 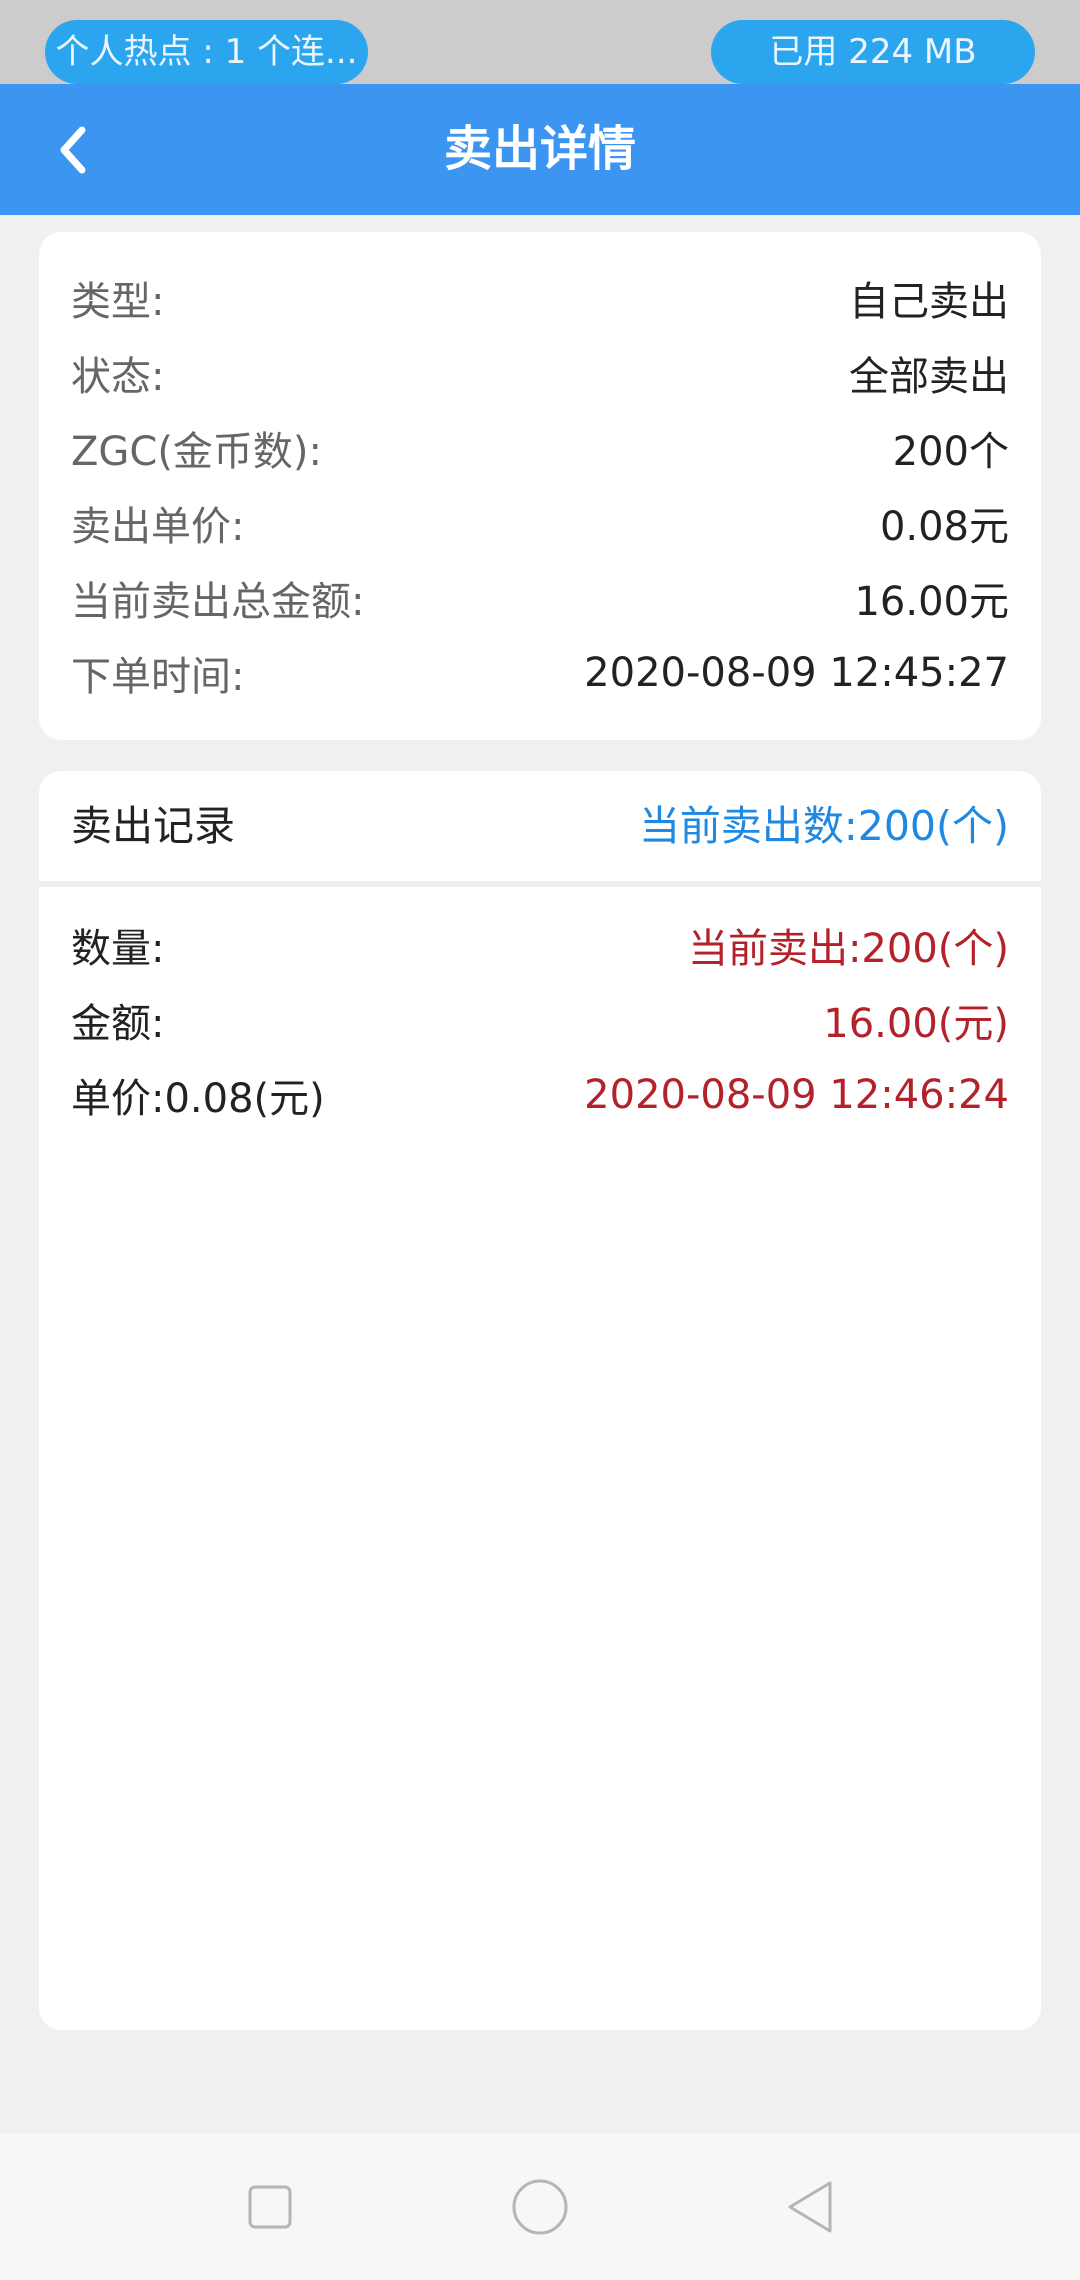 I want to click on detail-value: 0.08元, so click(x=944, y=527).